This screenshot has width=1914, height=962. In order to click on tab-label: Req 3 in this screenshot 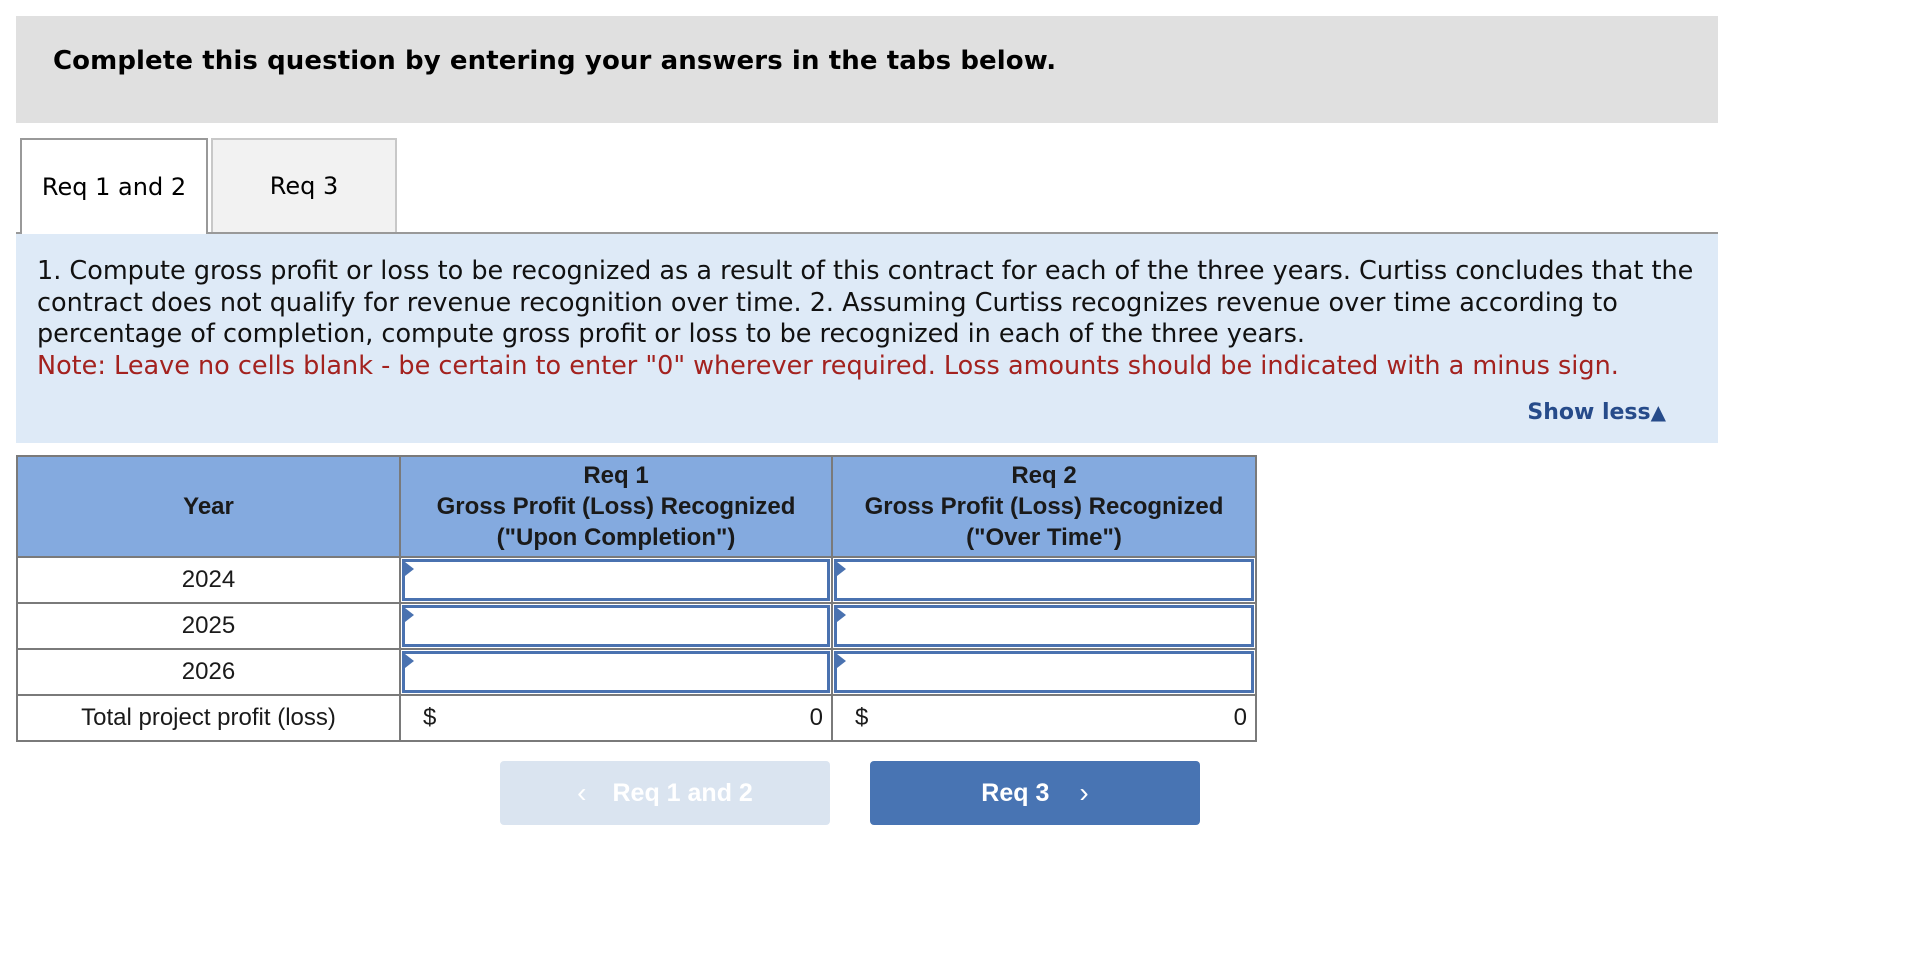, I will do `click(304, 186)`.